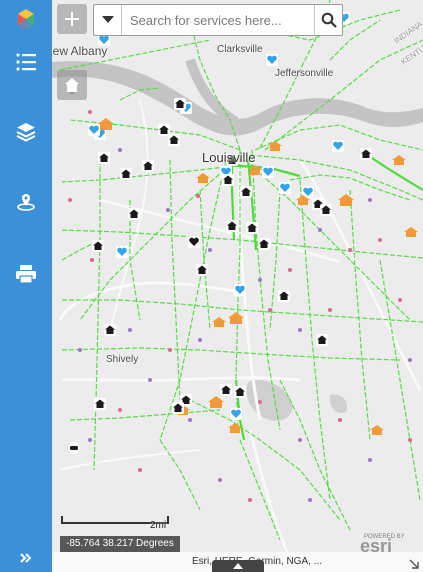 The image size is (423, 572). What do you see at coordinates (80, 51) in the screenshot?
I see `place-label-new-albany: New Albany` at bounding box center [80, 51].